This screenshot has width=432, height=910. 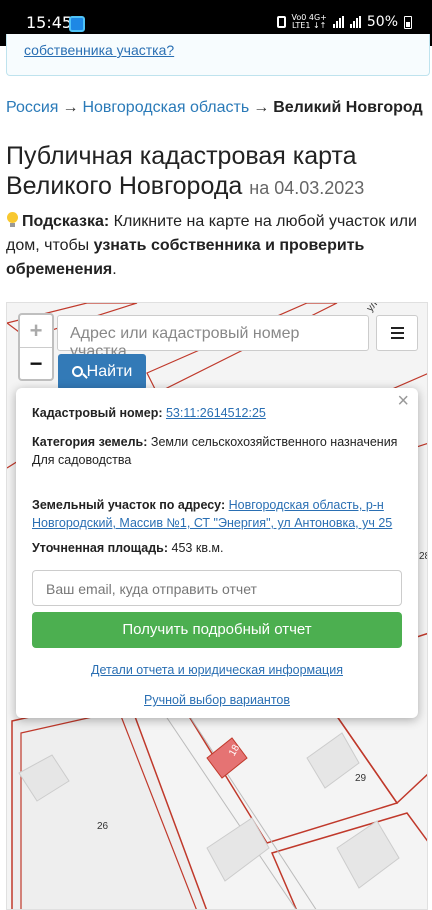 I want to click on parcel-number-28: 28, so click(x=423, y=556).